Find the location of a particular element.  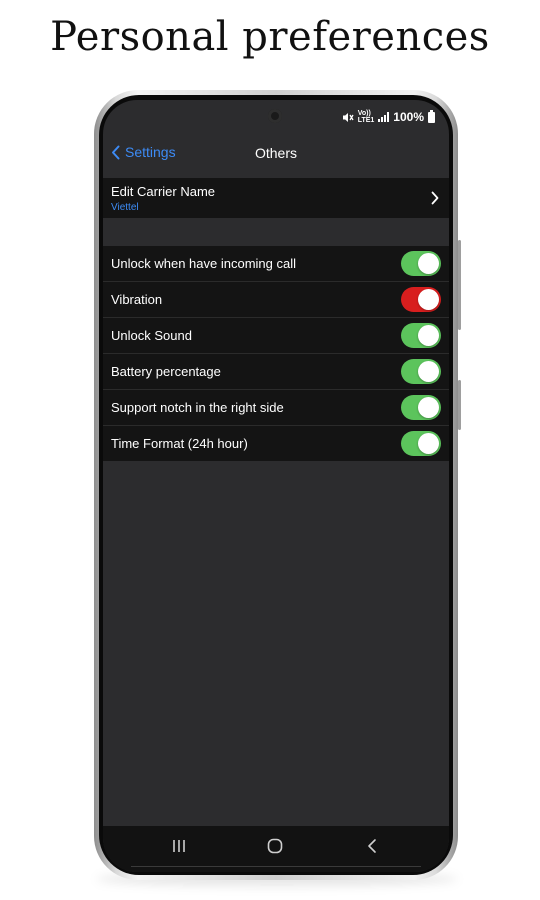

page-title: Others is located at coordinates (275, 153).